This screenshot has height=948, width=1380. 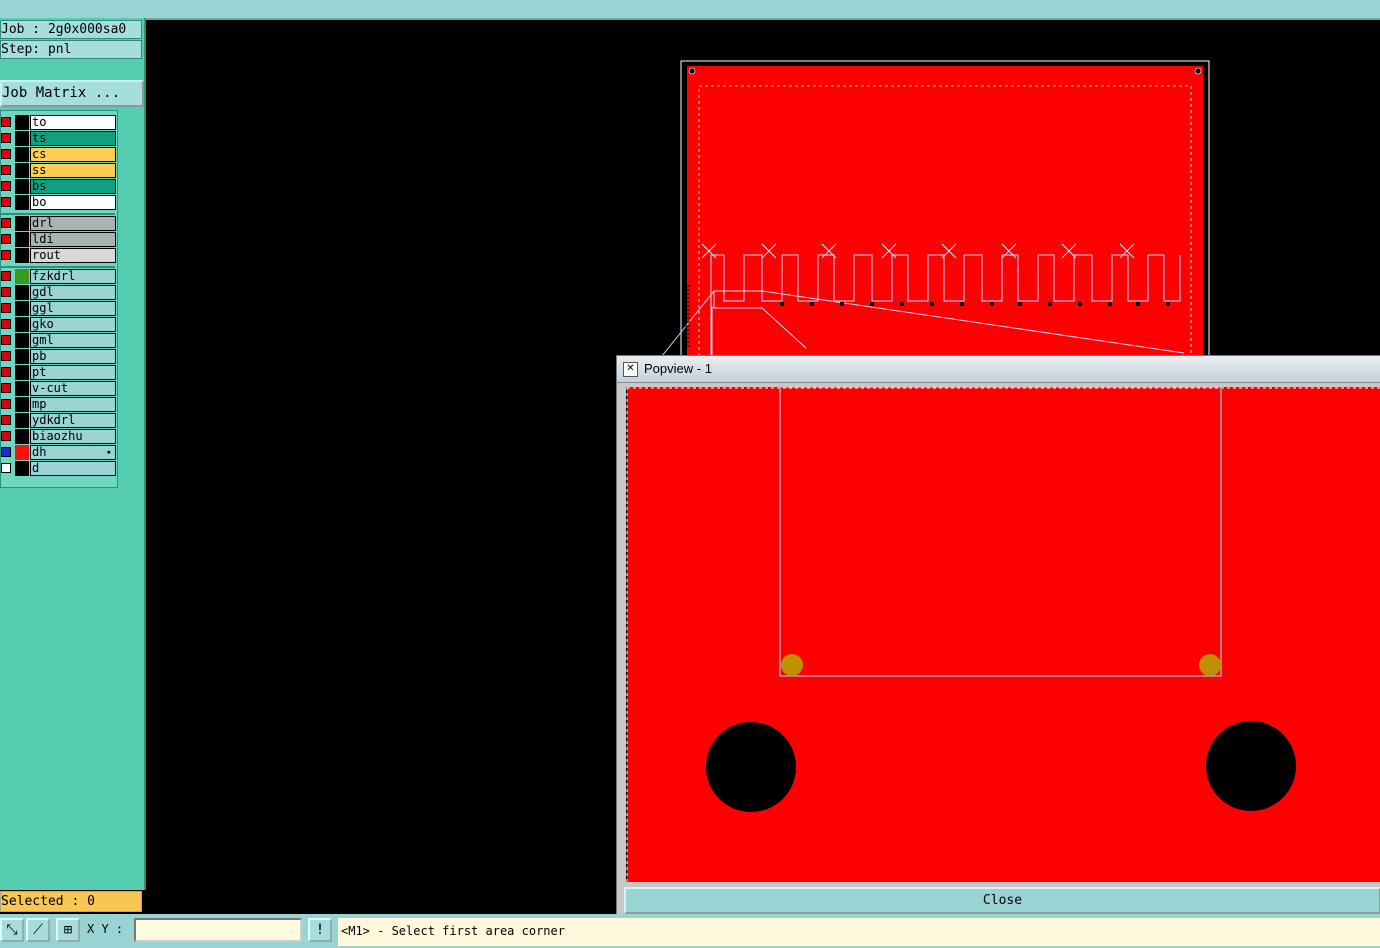 I want to click on layer-row-mp: mp, so click(x=58, y=404).